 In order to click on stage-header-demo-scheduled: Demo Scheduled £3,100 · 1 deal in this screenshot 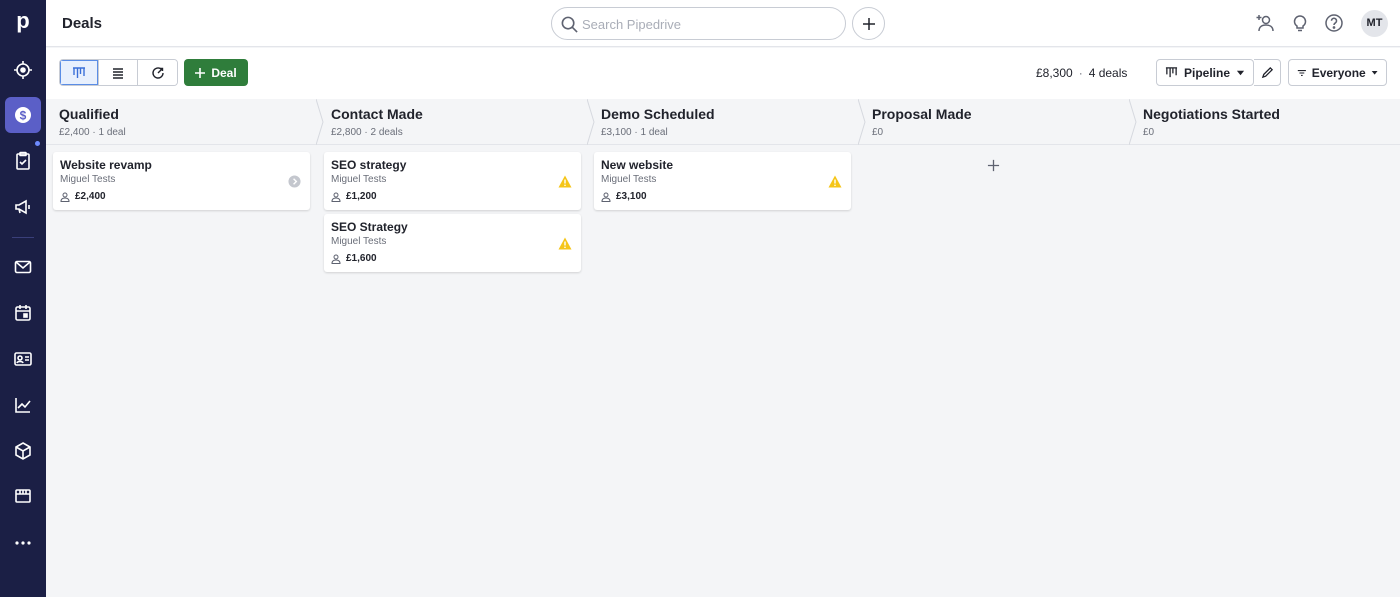, I will do `click(723, 122)`.